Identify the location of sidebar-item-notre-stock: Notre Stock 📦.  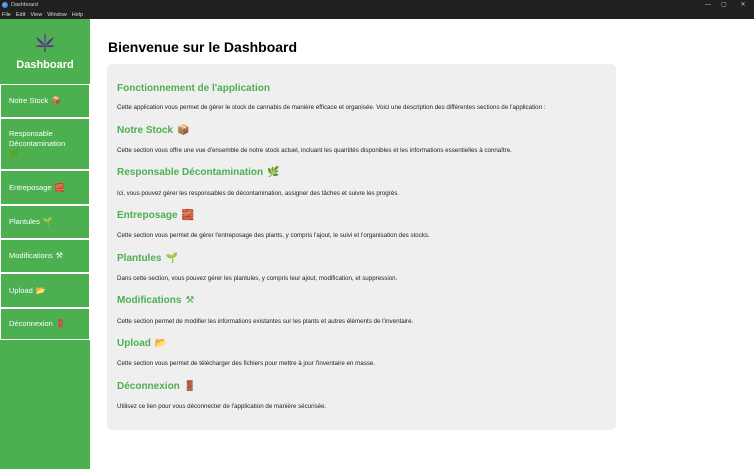
(45, 101).